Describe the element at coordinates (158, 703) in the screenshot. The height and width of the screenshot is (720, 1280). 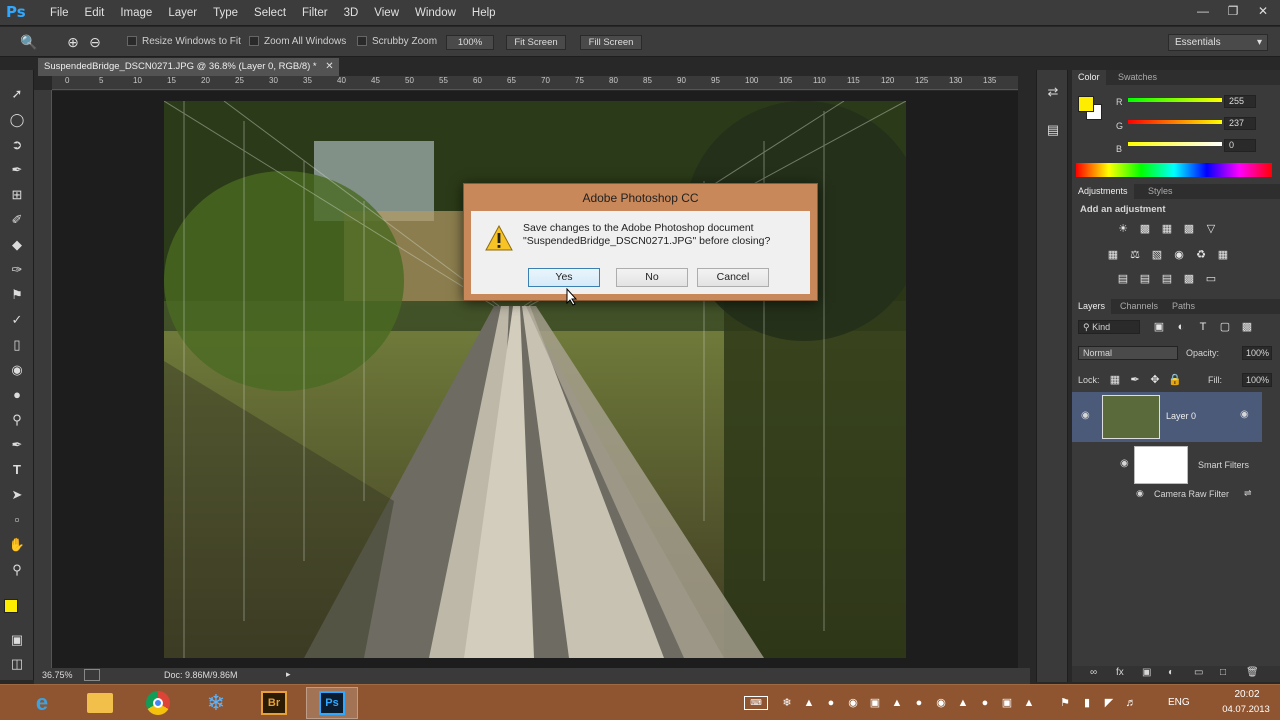
I see `taskbar-chrome` at that location.